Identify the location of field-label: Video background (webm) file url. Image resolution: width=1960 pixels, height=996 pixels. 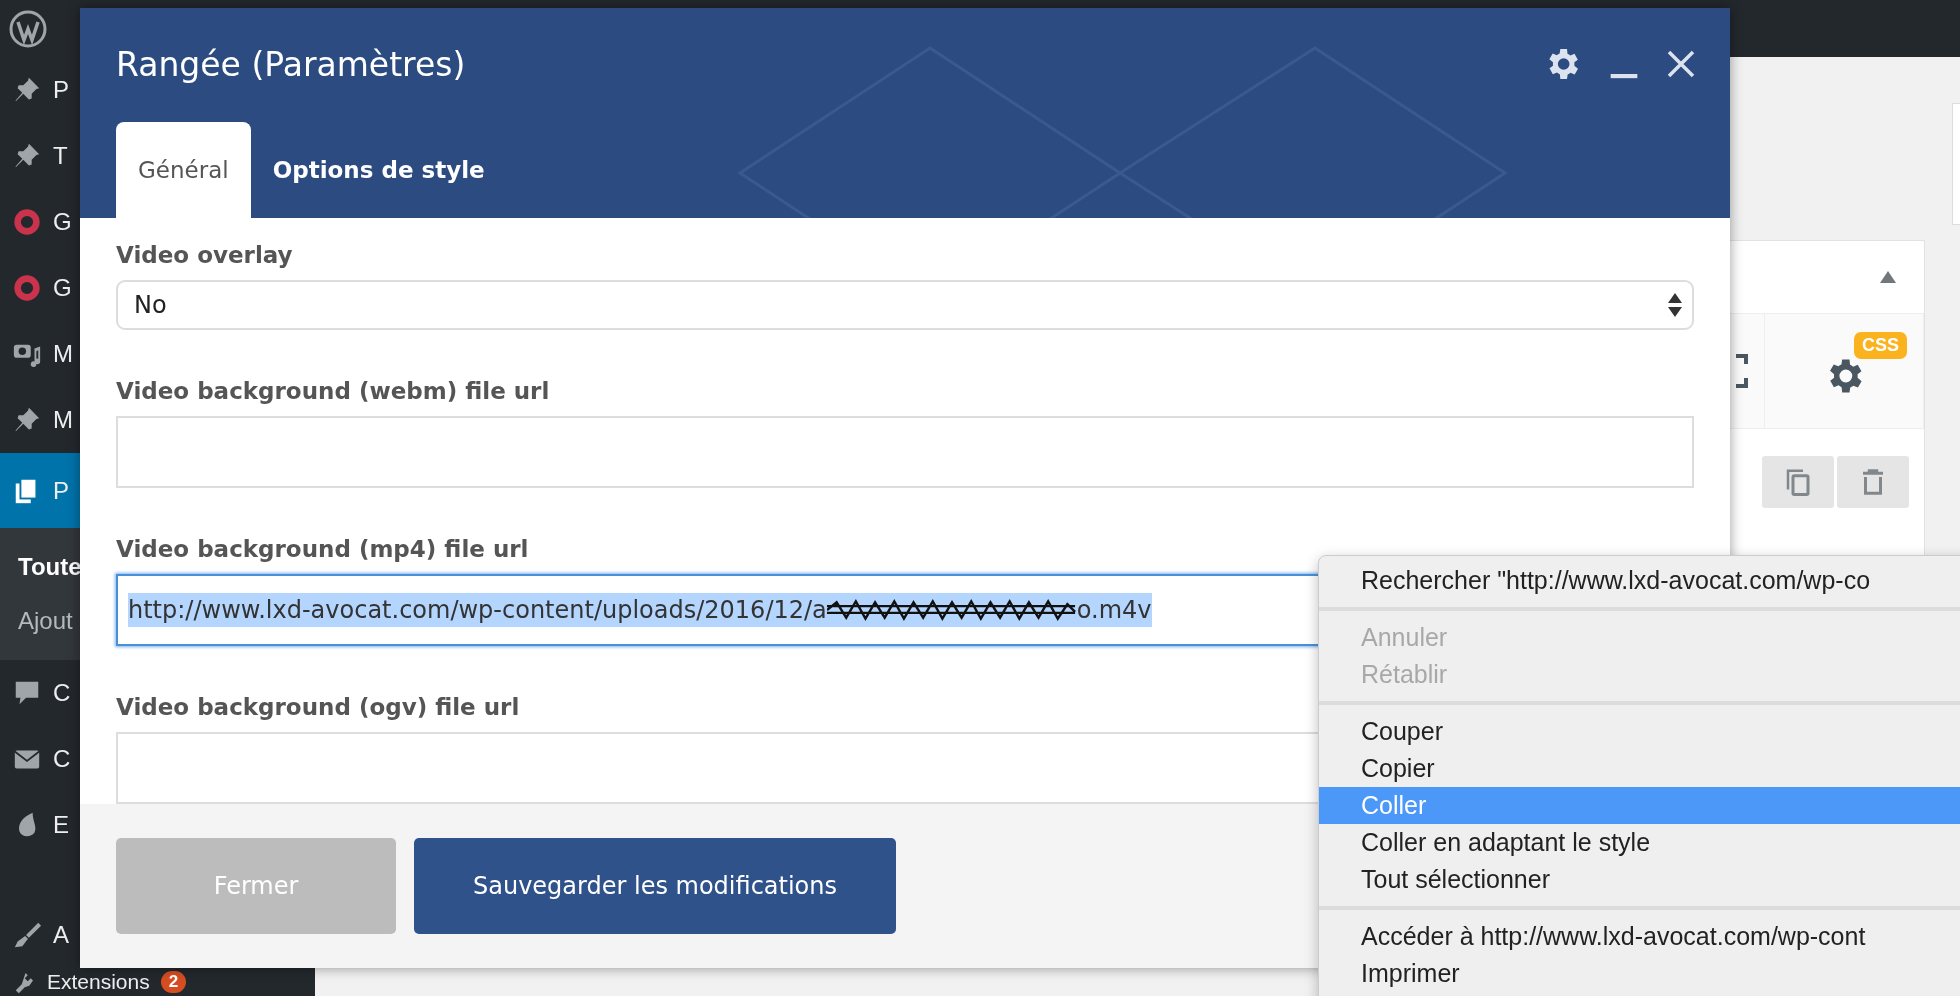
(333, 391).